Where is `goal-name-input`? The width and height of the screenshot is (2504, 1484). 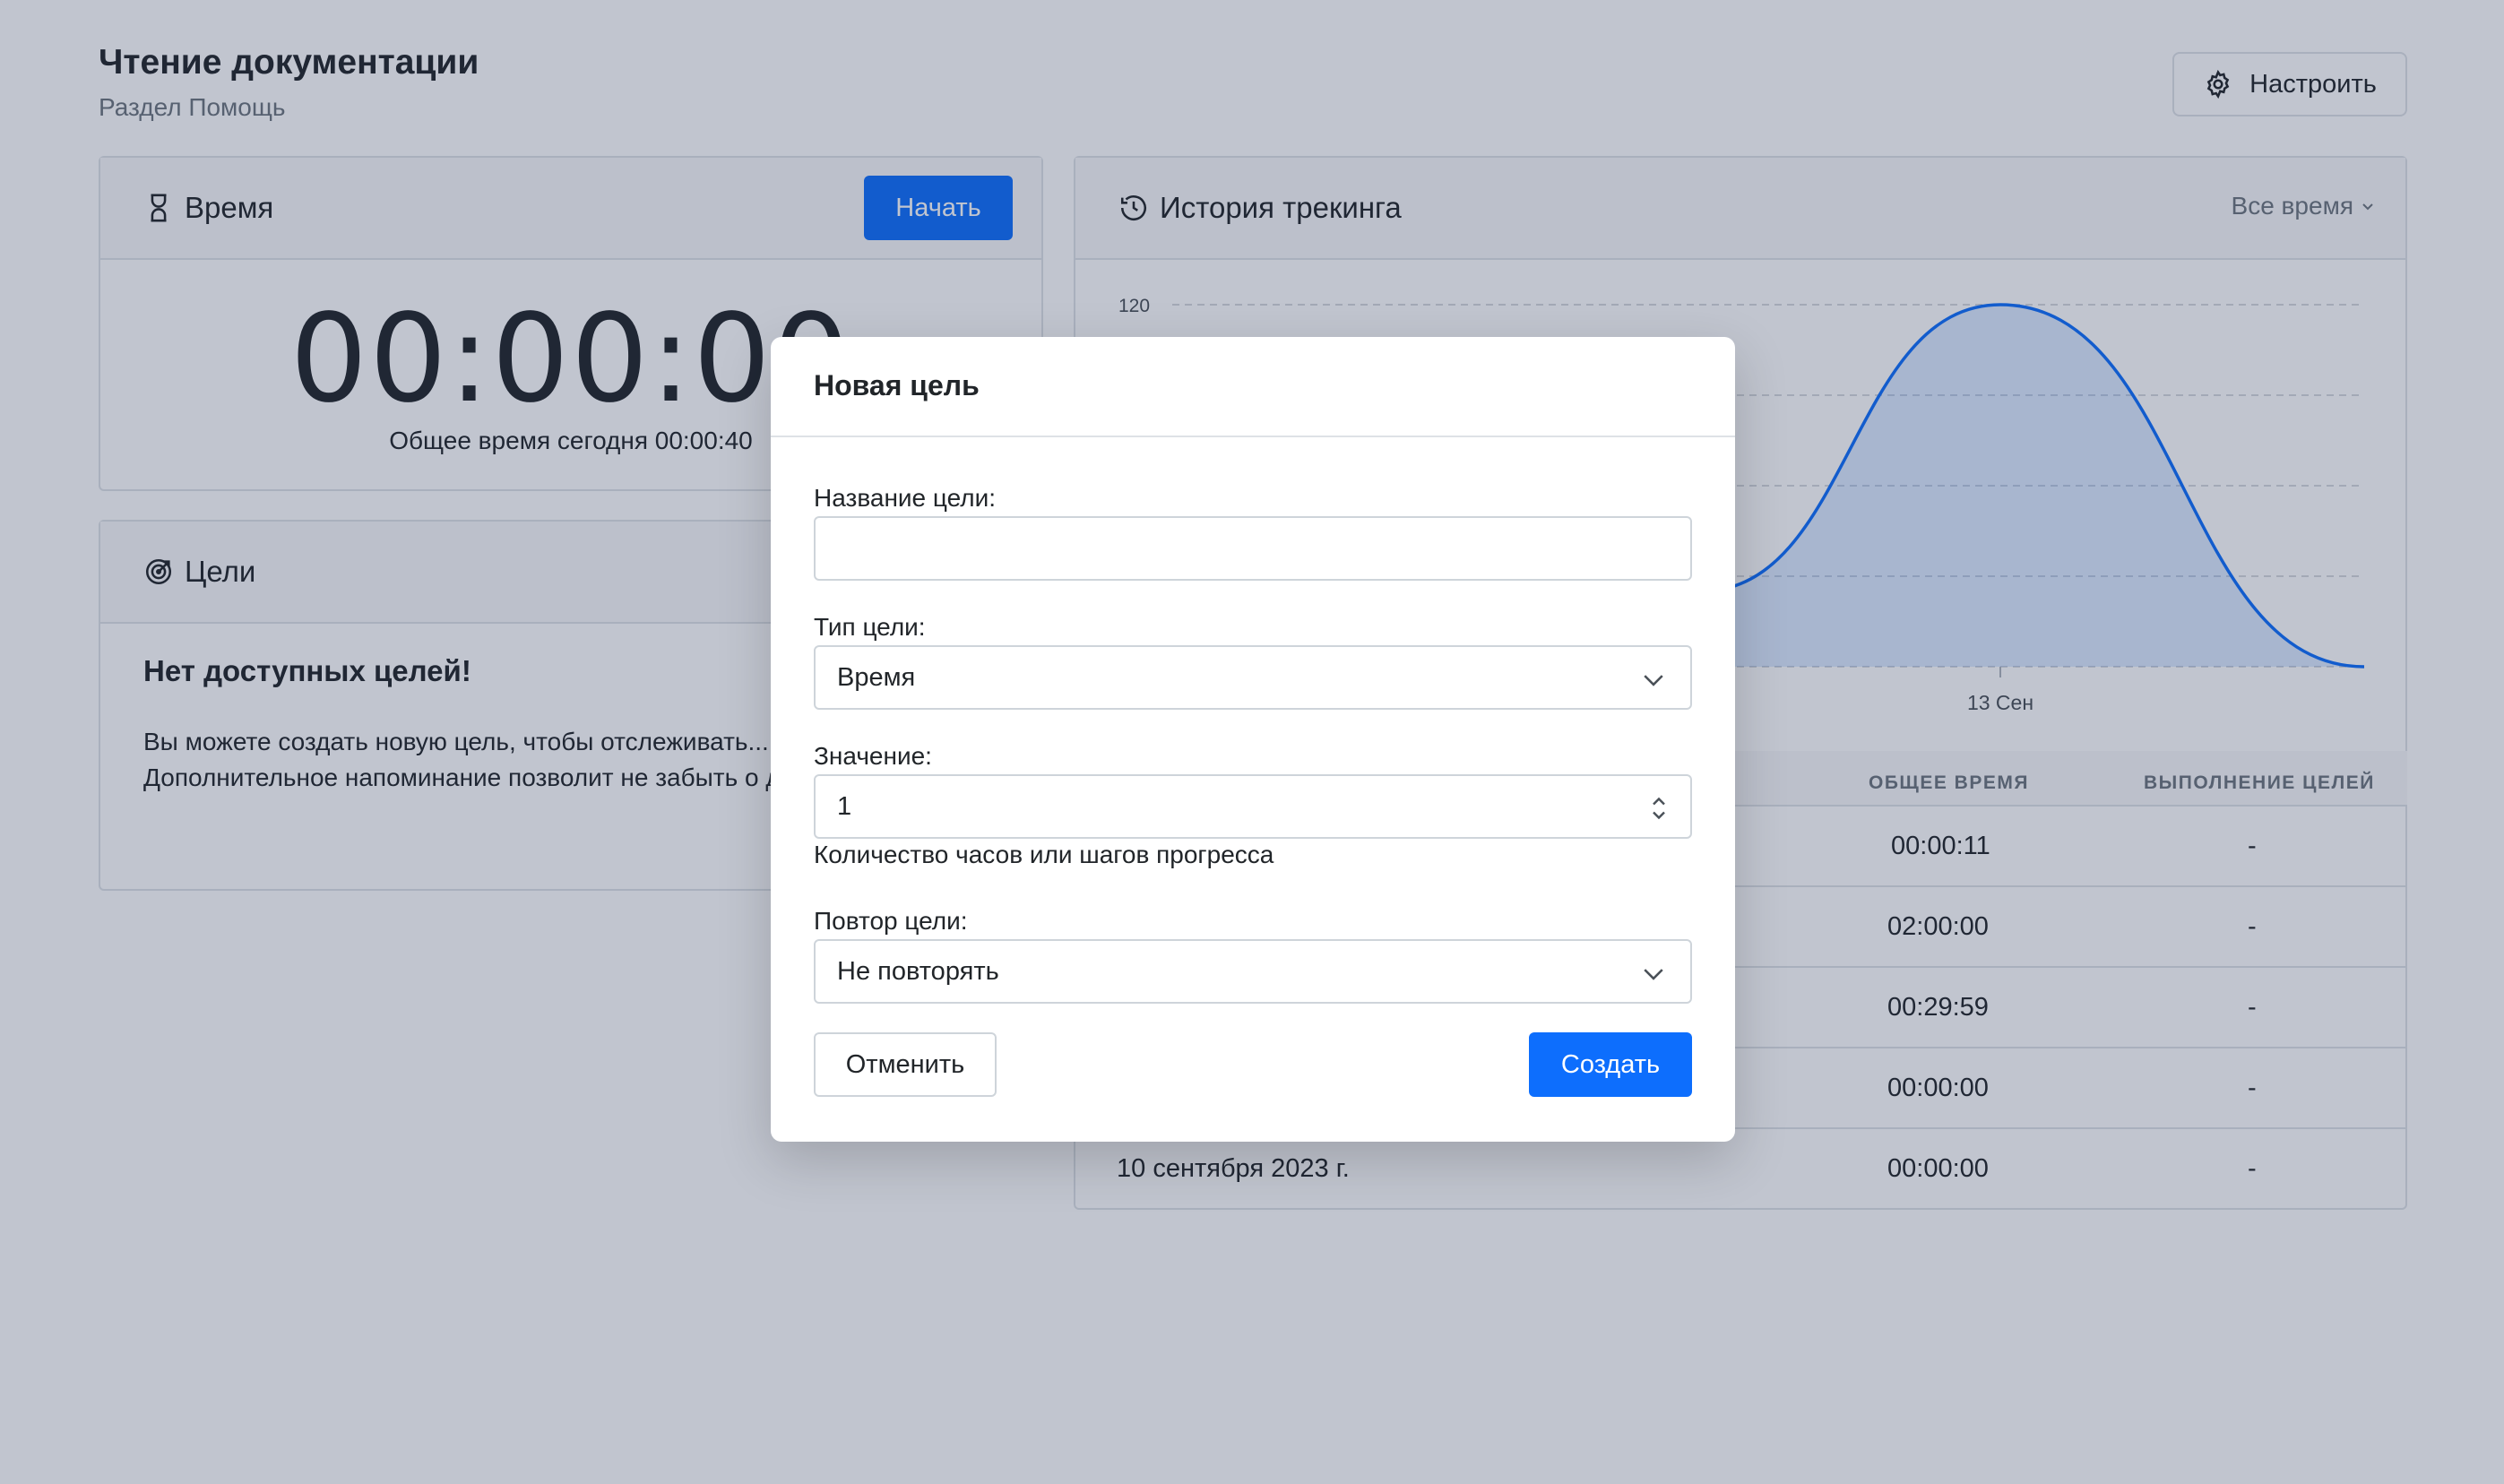 goal-name-input is located at coordinates (1253, 548).